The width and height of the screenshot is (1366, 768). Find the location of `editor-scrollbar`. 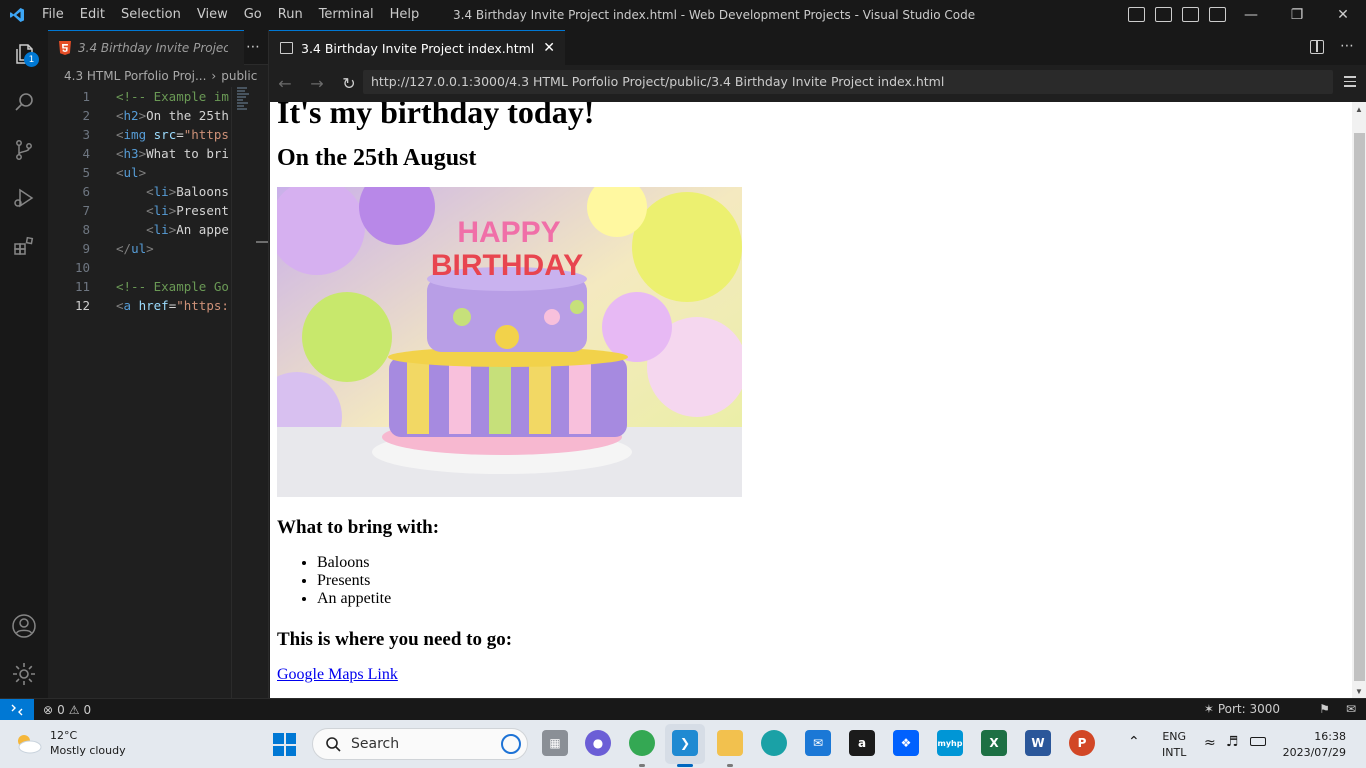

editor-scrollbar is located at coordinates (238, 392).